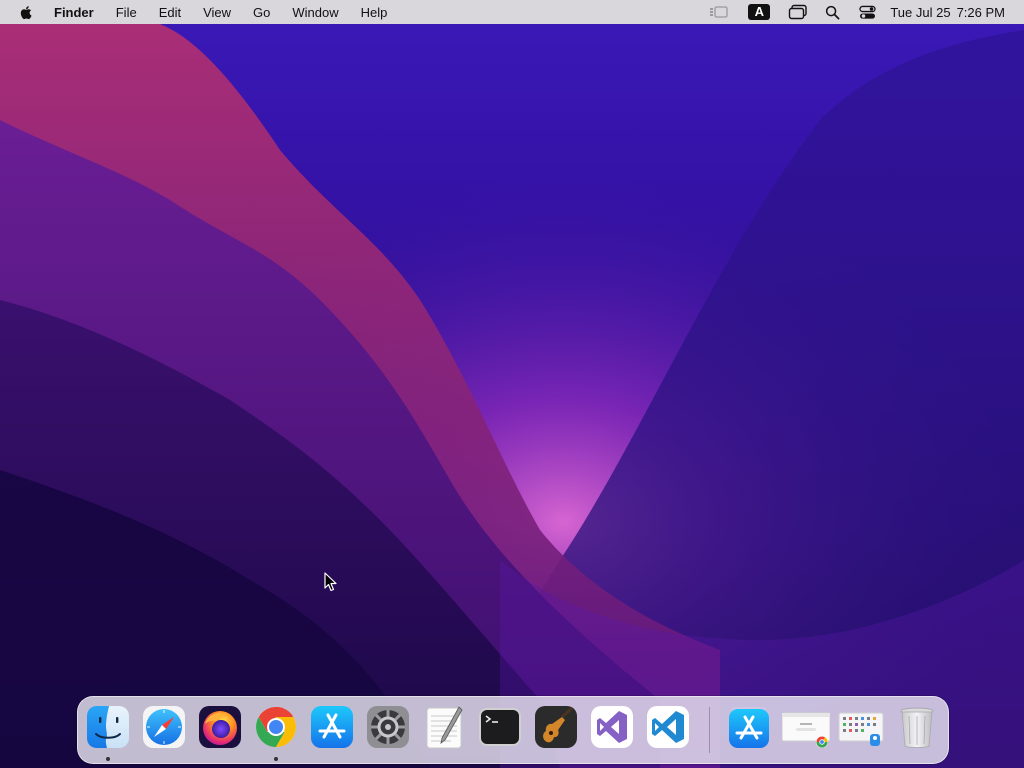  I want to click on spotlight-search-icon, so click(832, 12).